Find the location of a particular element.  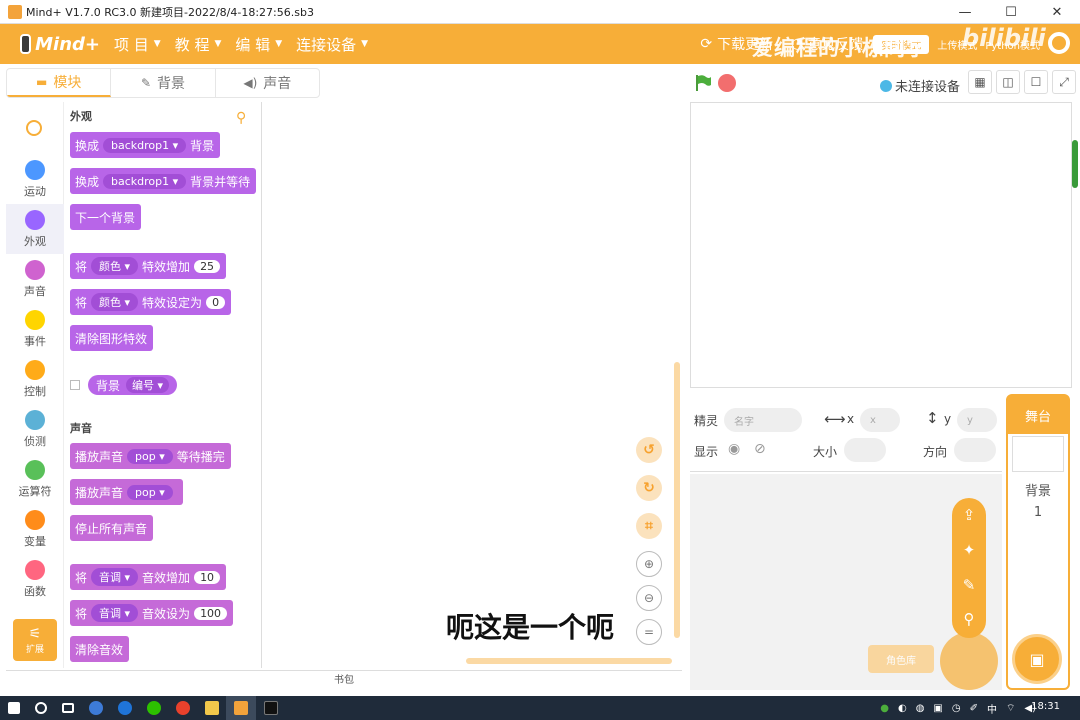

stage-canvas is located at coordinates (881, 245).